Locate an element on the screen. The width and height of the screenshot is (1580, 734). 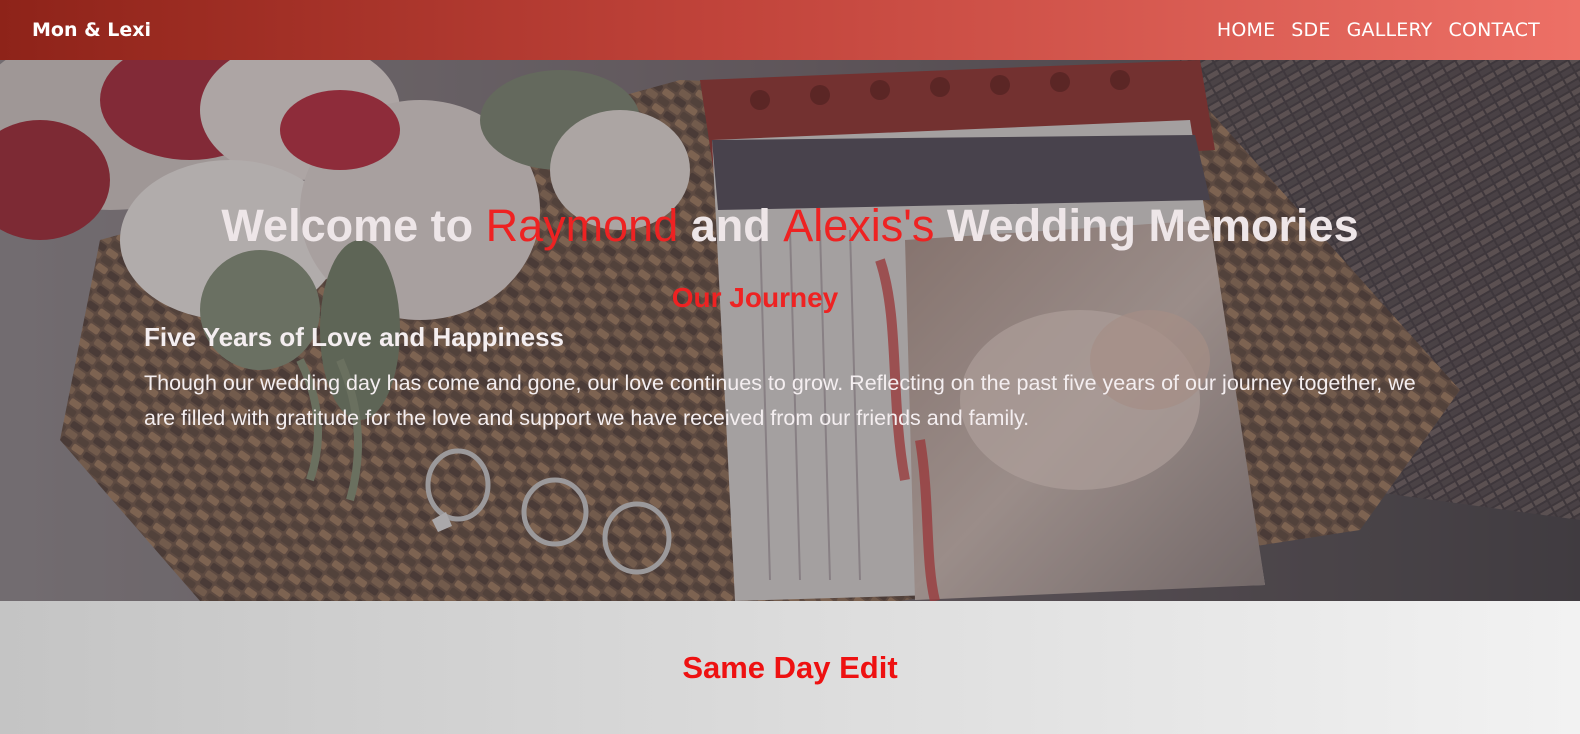
title-name-raymond: Raymond is located at coordinates (582, 225).